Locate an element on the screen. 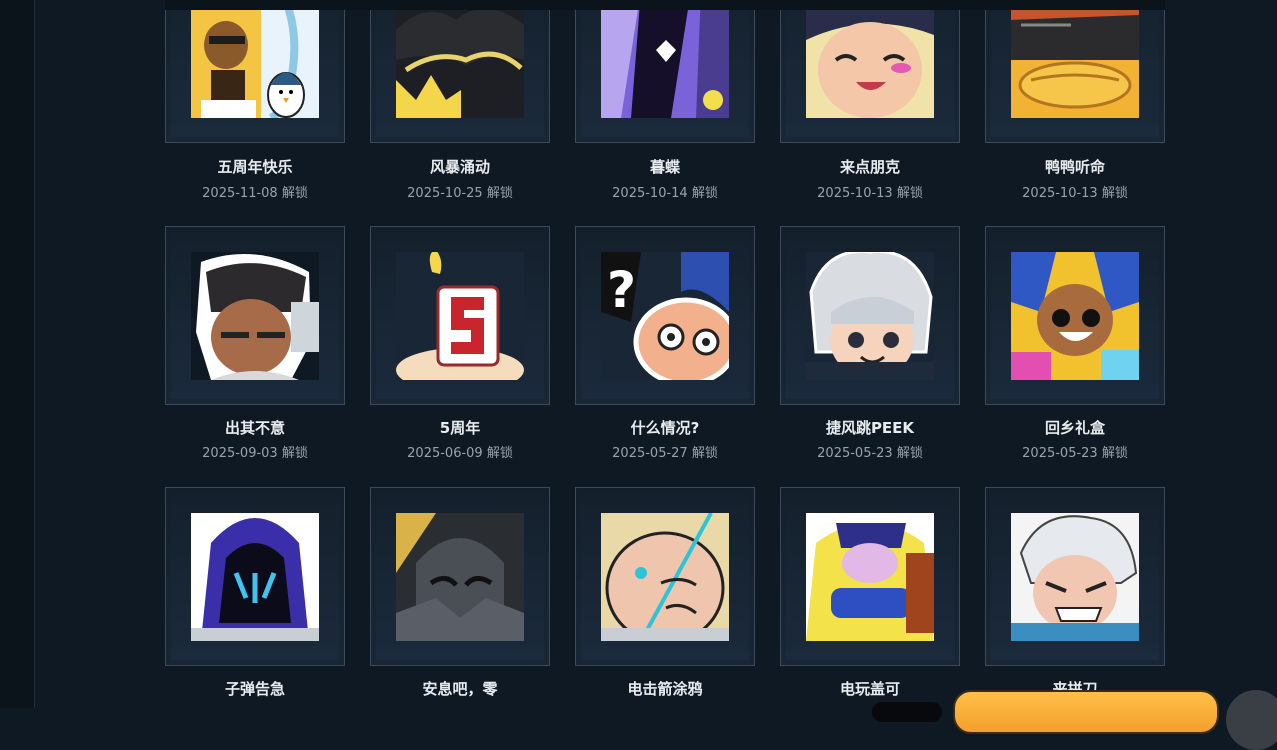 The image size is (1277, 750). spray-name: 电击箭涂鸦 is located at coordinates (665, 689).